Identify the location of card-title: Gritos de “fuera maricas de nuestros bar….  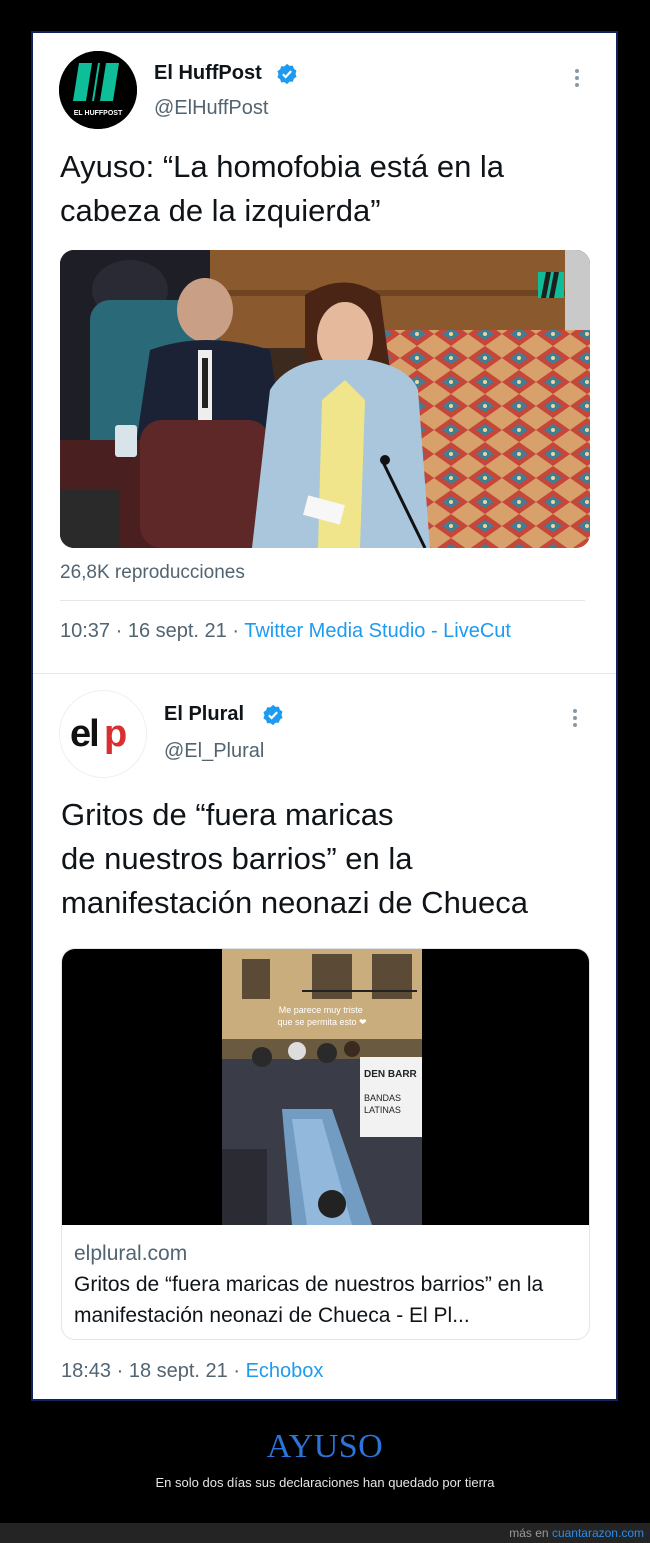
(309, 1300).